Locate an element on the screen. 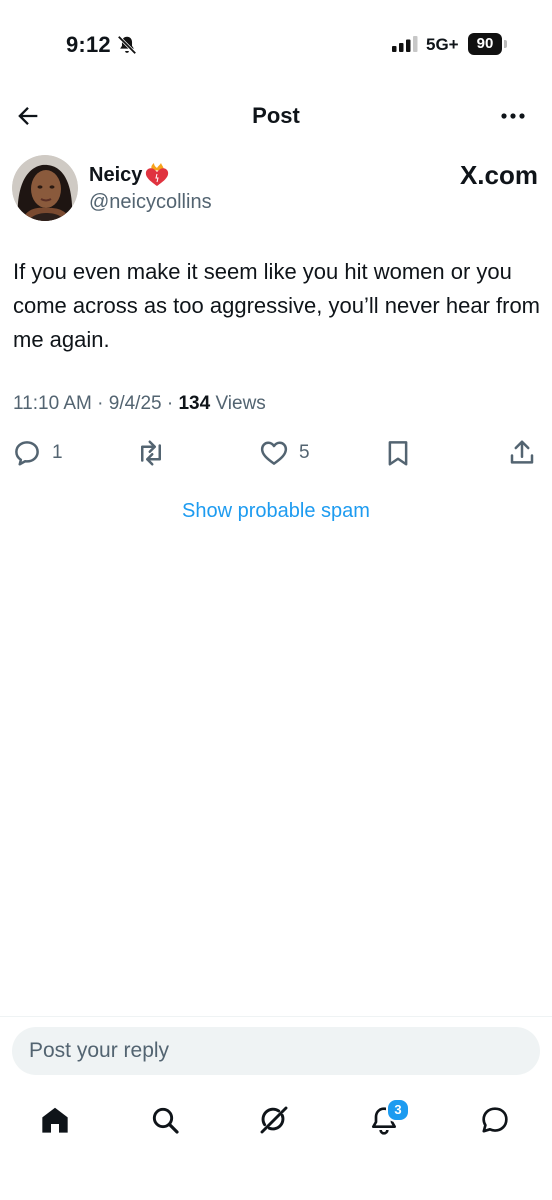 The image size is (552, 1200). heart-on-fire-icon is located at coordinates (157, 174).